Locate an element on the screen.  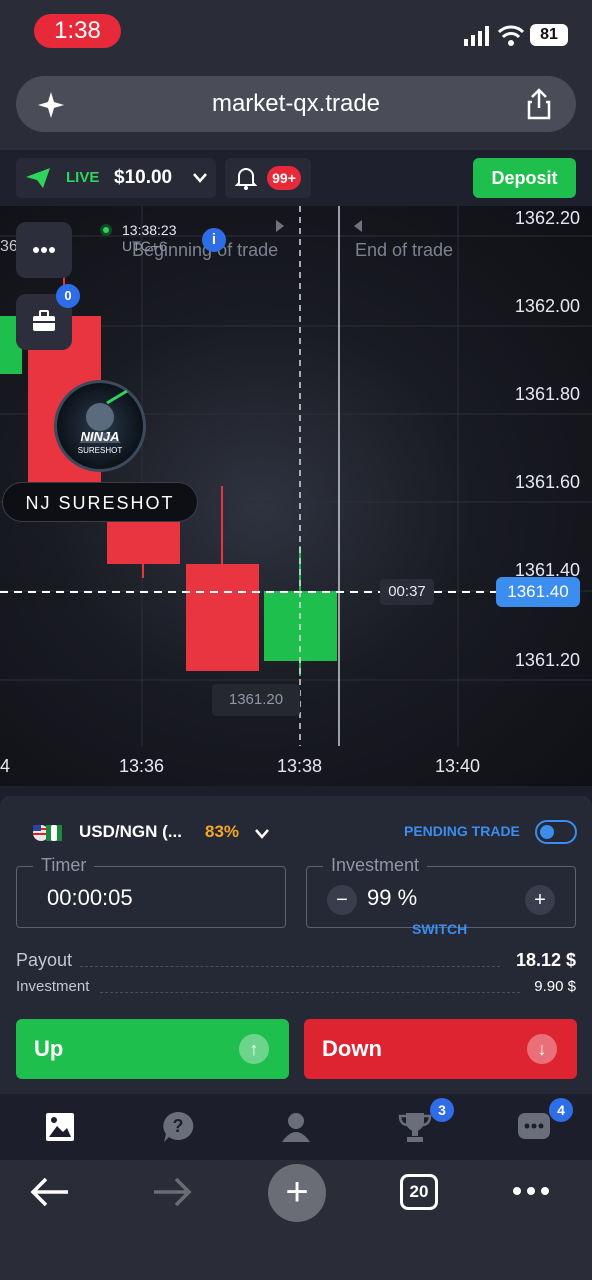
portfolio-button: 0 is located at coordinates (48, 317).